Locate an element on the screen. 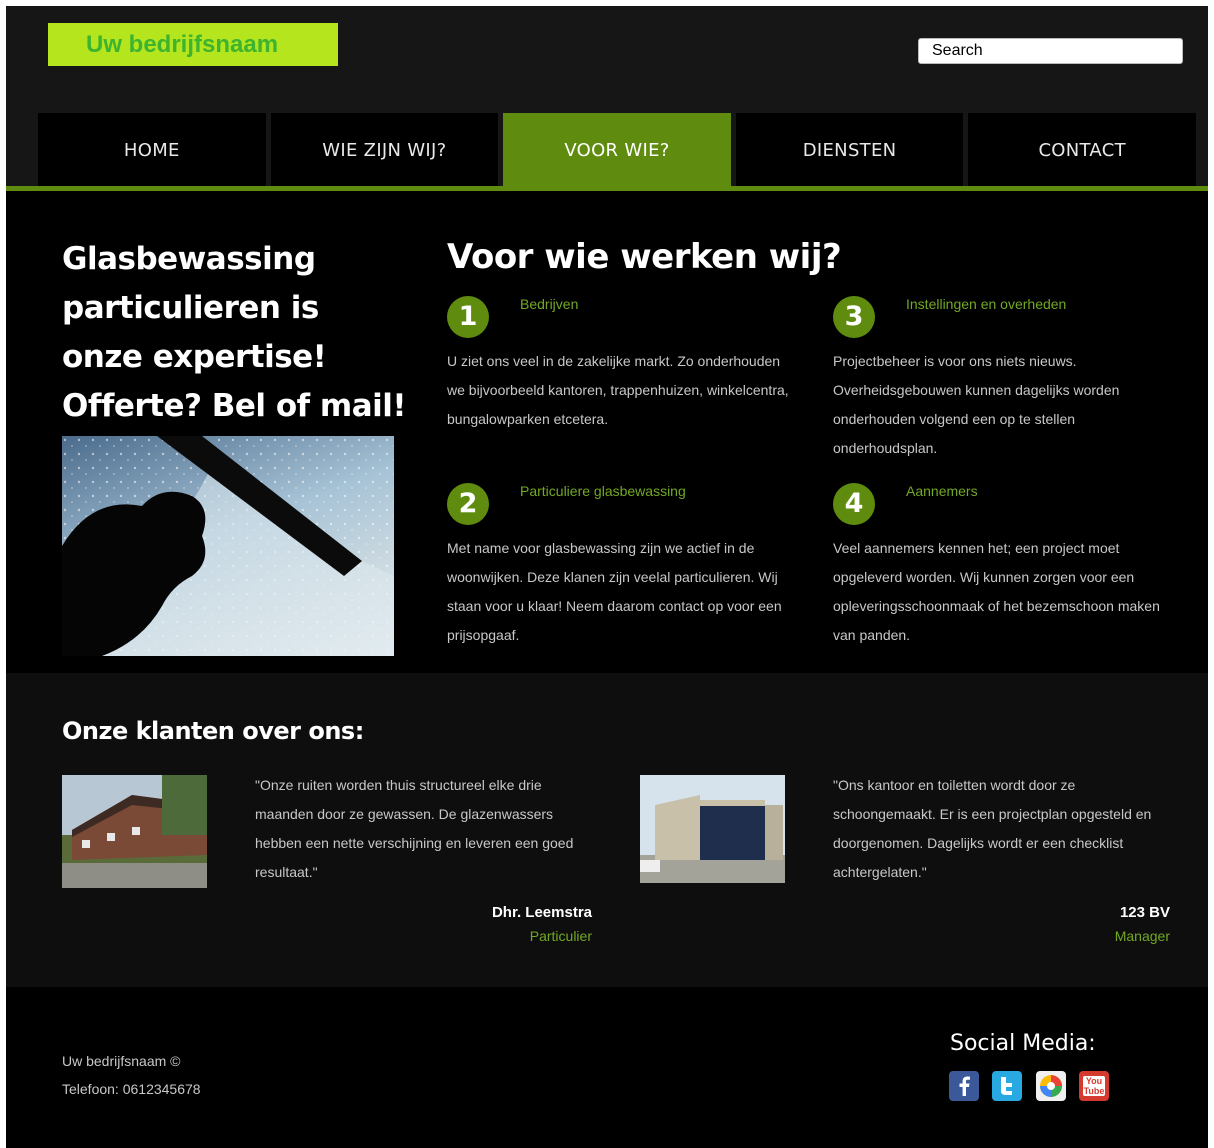  testimonials-heading: Onze klanten over ons: is located at coordinates (213, 731).